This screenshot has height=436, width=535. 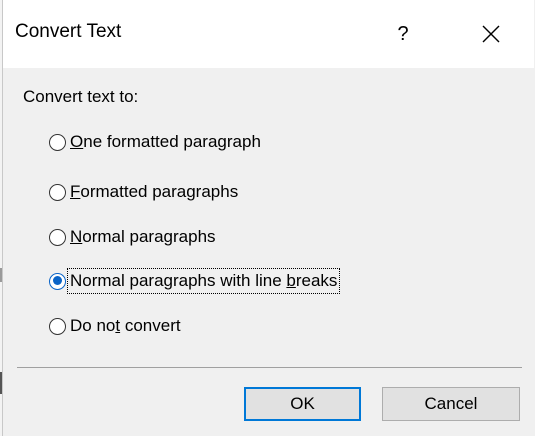 What do you see at coordinates (403, 34) in the screenshot?
I see `help-button: ?` at bounding box center [403, 34].